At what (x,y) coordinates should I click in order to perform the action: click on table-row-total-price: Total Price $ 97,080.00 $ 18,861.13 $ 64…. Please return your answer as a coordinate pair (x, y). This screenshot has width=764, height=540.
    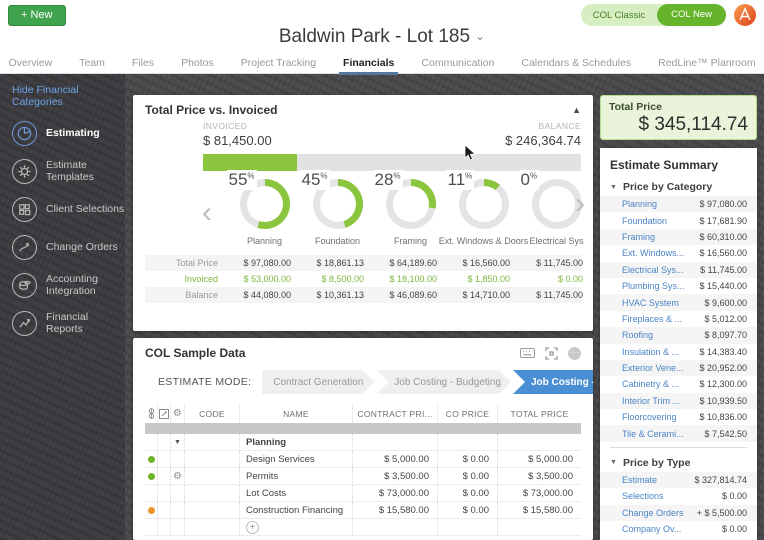
    Looking at the image, I should click on (364, 263).